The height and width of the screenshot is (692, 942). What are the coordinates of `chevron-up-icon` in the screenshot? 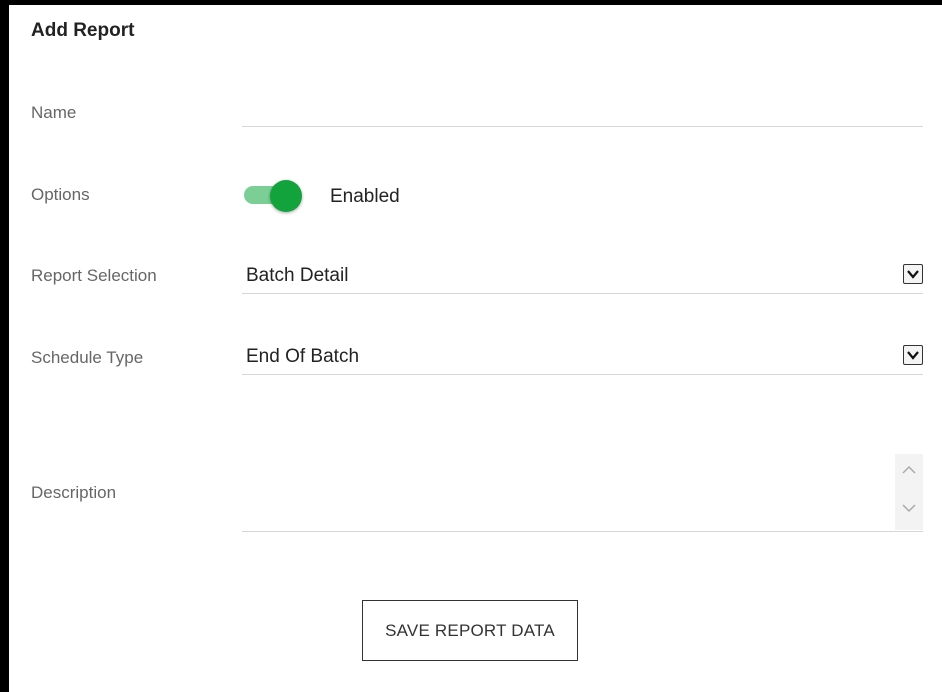 It's located at (909, 471).